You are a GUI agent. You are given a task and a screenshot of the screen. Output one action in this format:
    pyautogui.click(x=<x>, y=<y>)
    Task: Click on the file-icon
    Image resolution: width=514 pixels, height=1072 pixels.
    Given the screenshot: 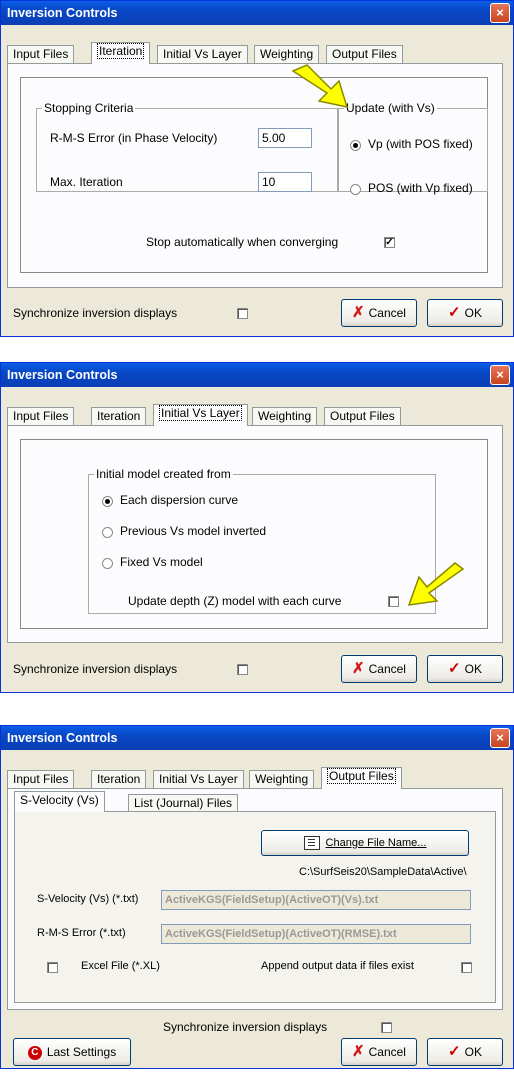 What is the action you would take?
    pyautogui.click(x=311, y=843)
    